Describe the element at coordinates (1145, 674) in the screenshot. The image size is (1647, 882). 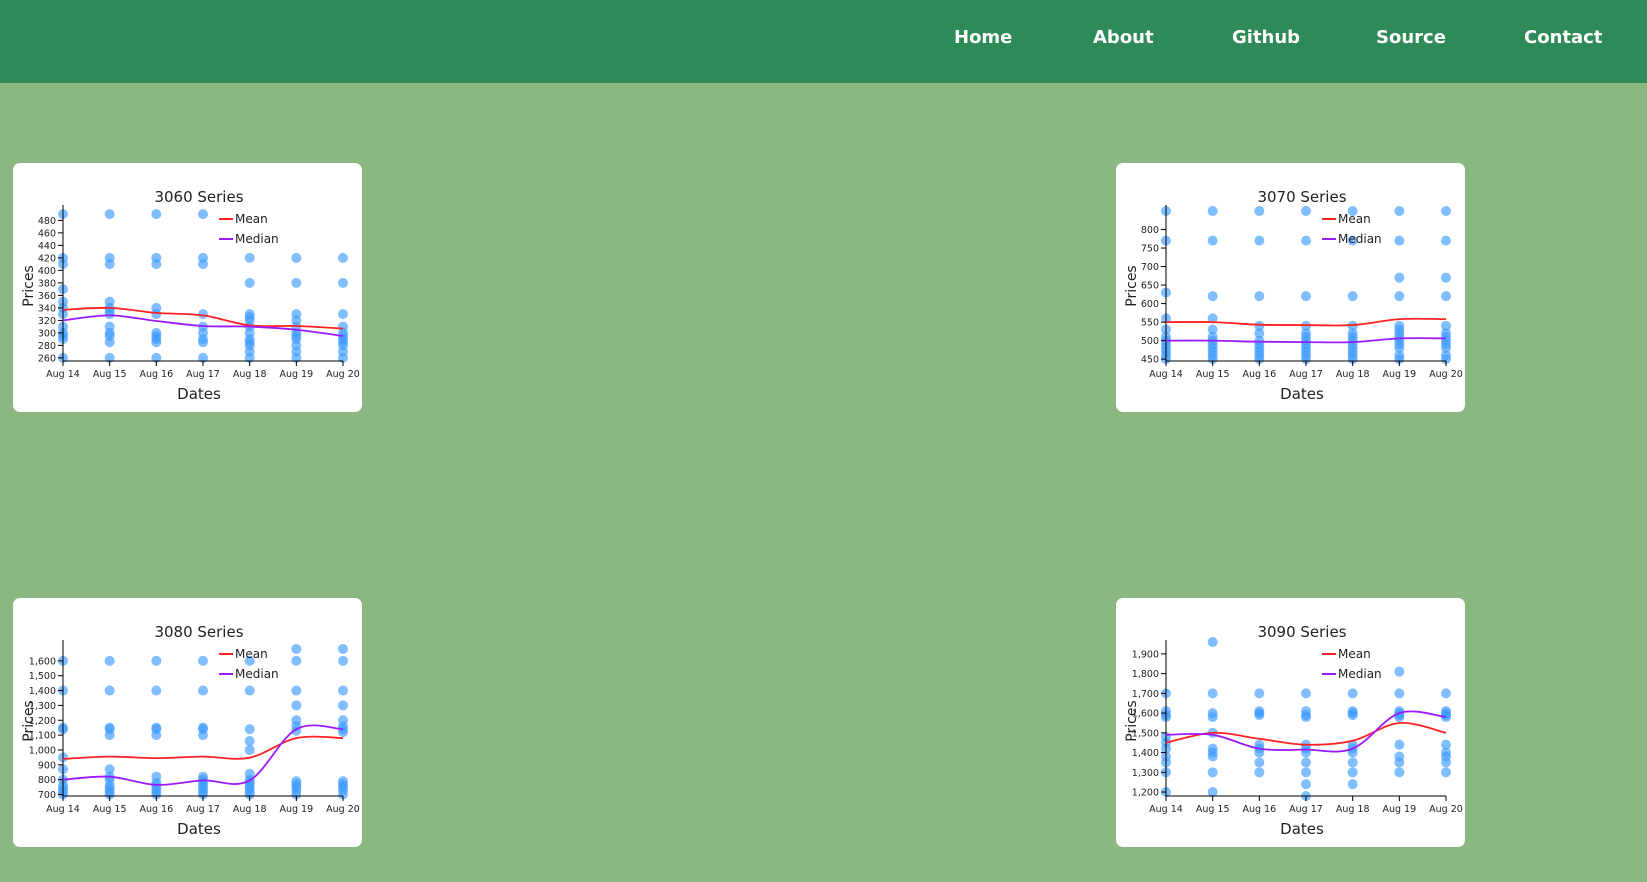
I see `y-tick-label: 1,800` at that location.